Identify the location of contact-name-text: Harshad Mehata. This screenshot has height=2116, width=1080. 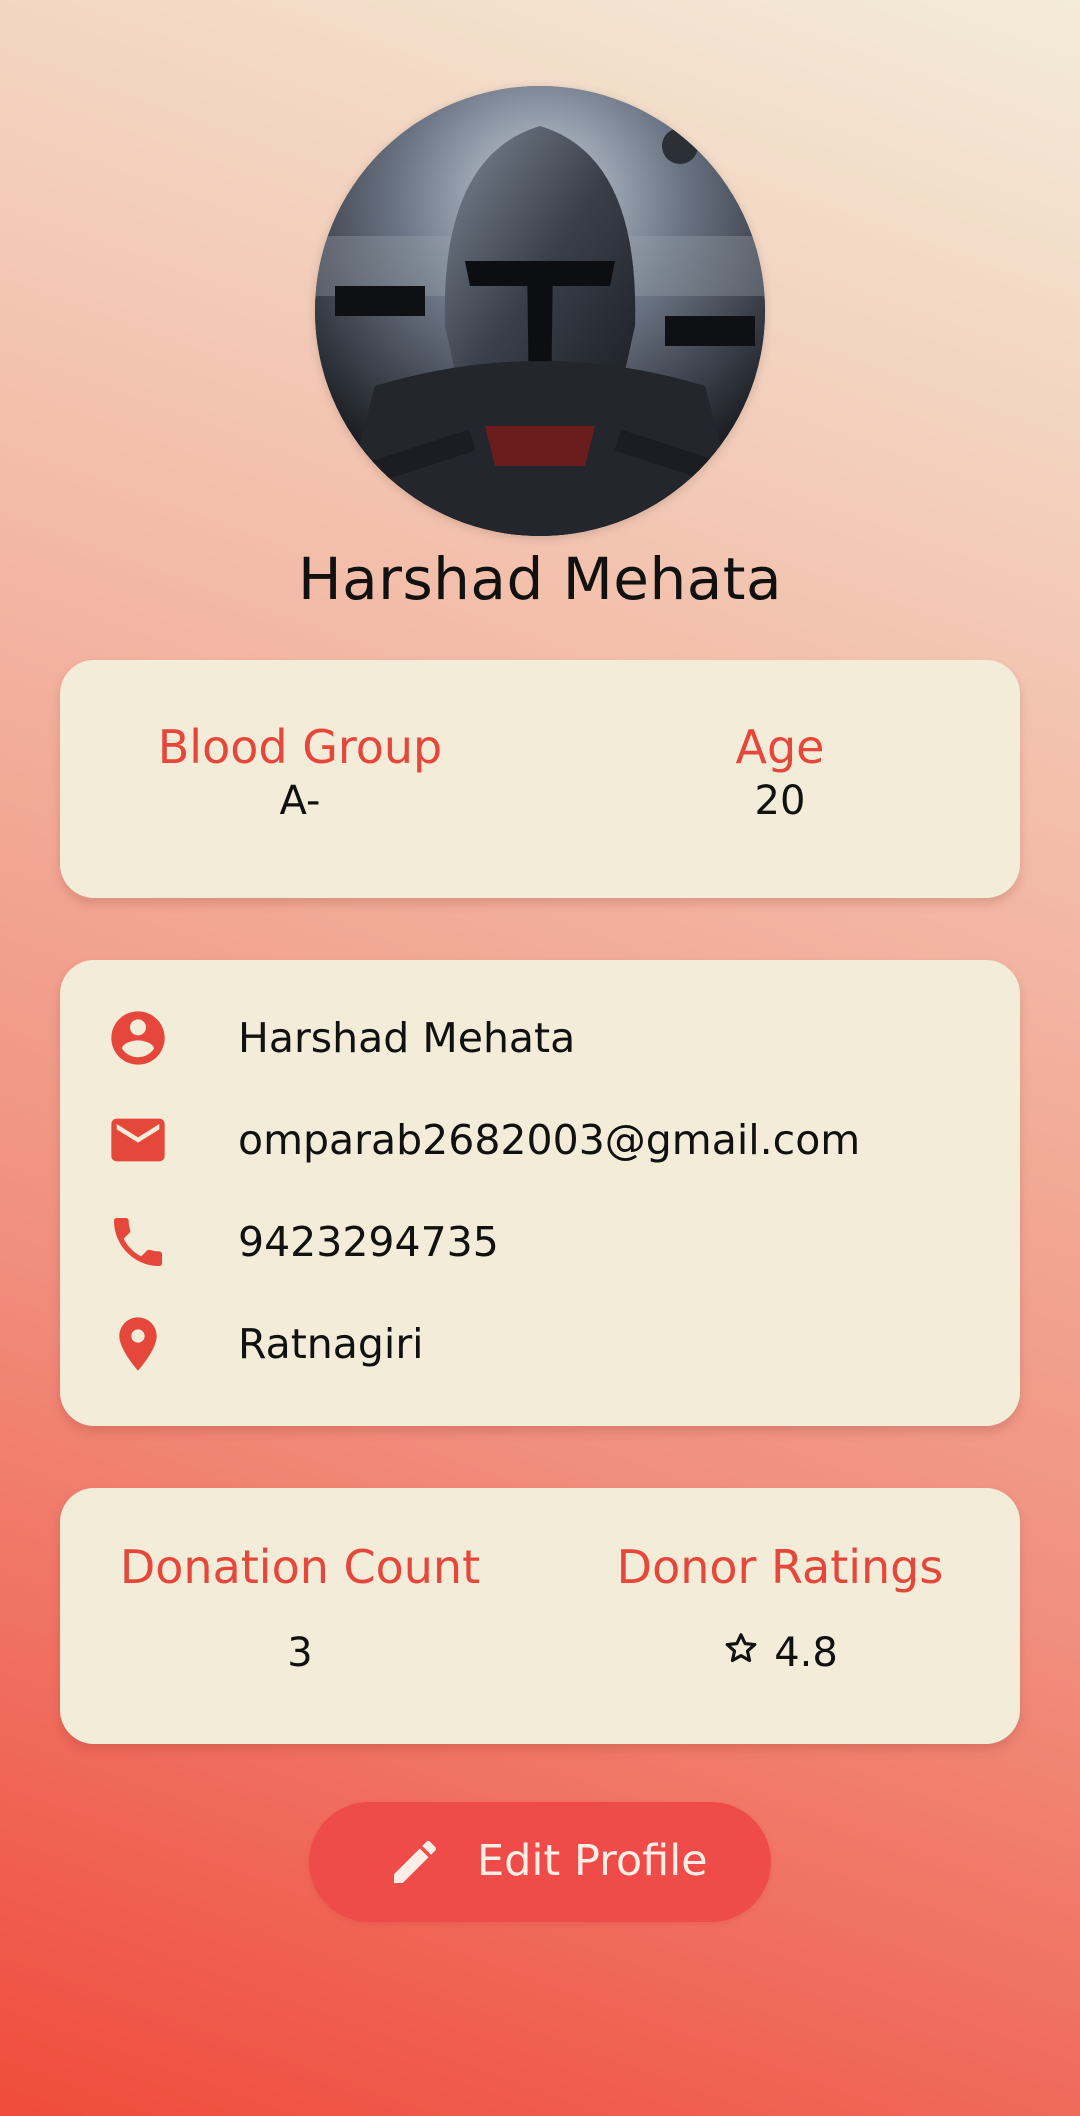
(407, 1038).